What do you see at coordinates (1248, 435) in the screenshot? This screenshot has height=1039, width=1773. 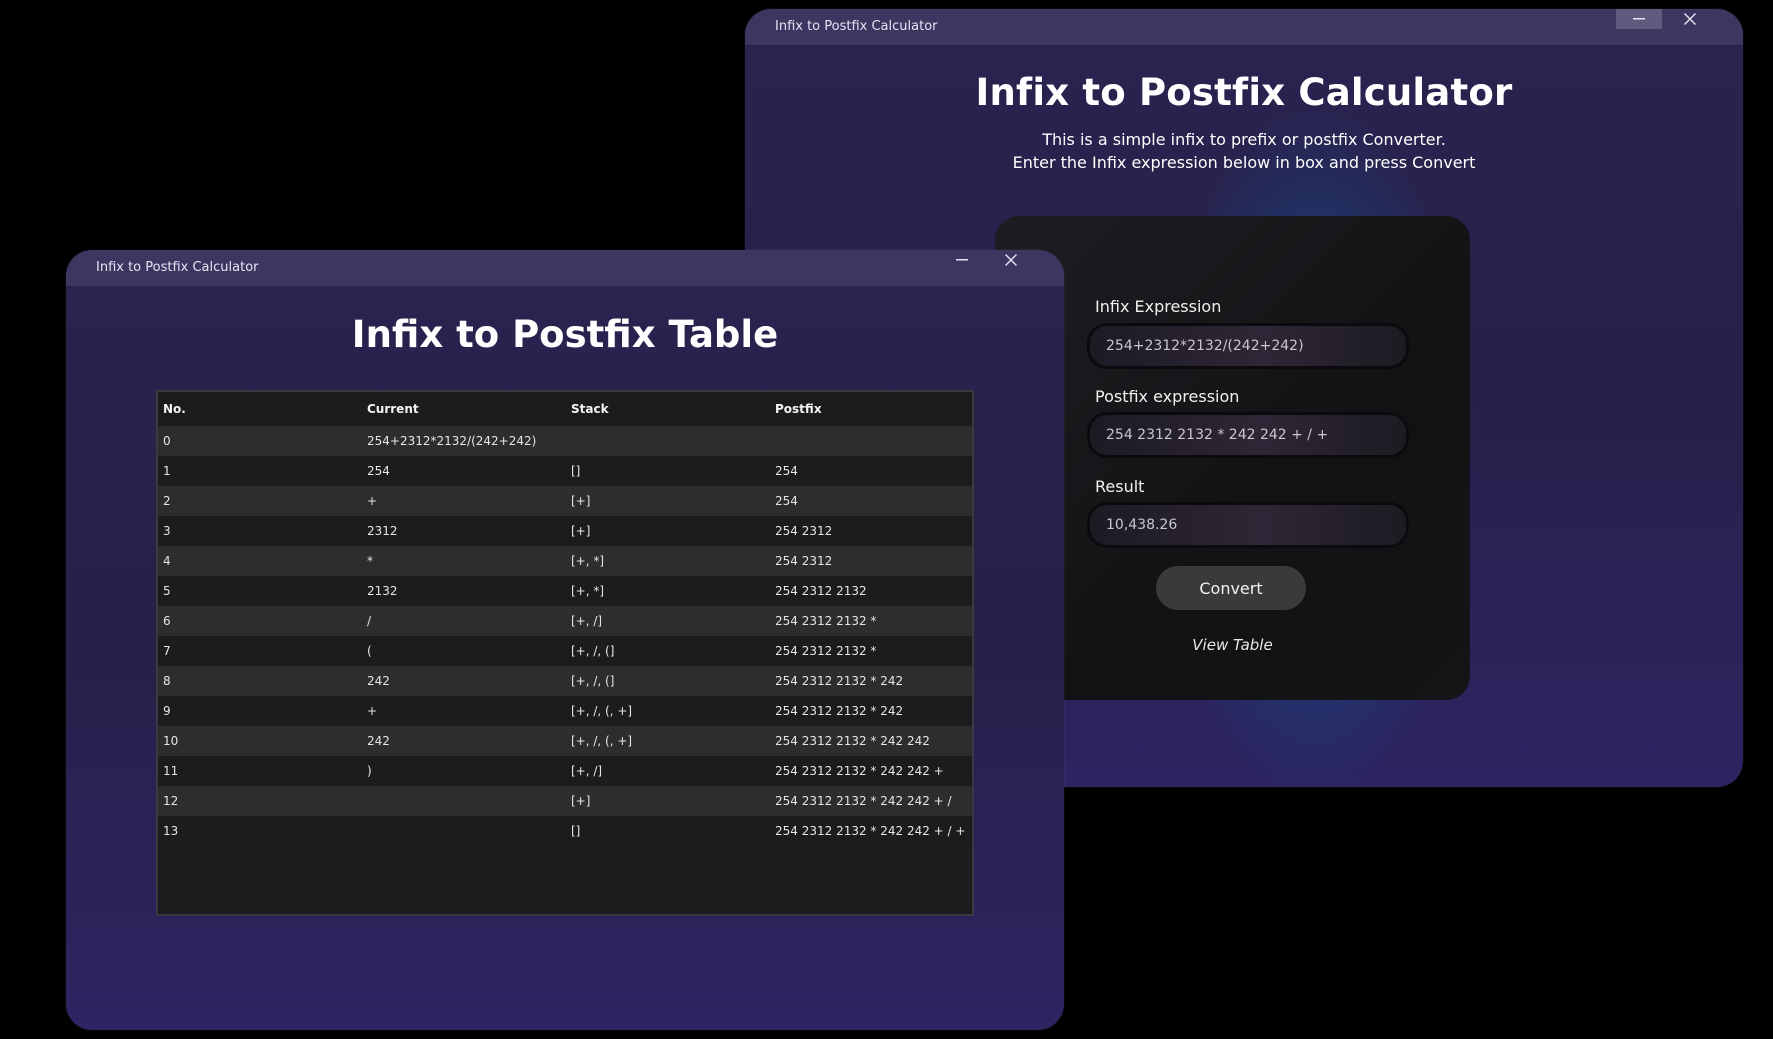 I see `postfix-output` at bounding box center [1248, 435].